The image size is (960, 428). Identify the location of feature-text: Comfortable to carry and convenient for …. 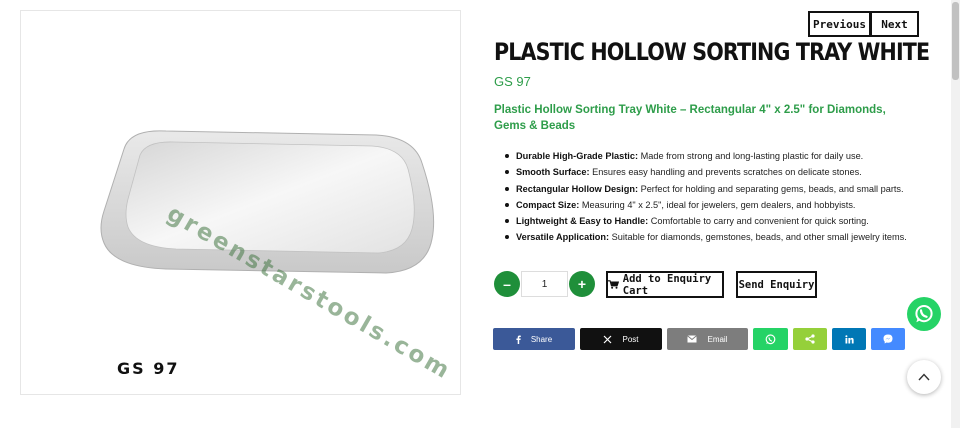
(758, 221).